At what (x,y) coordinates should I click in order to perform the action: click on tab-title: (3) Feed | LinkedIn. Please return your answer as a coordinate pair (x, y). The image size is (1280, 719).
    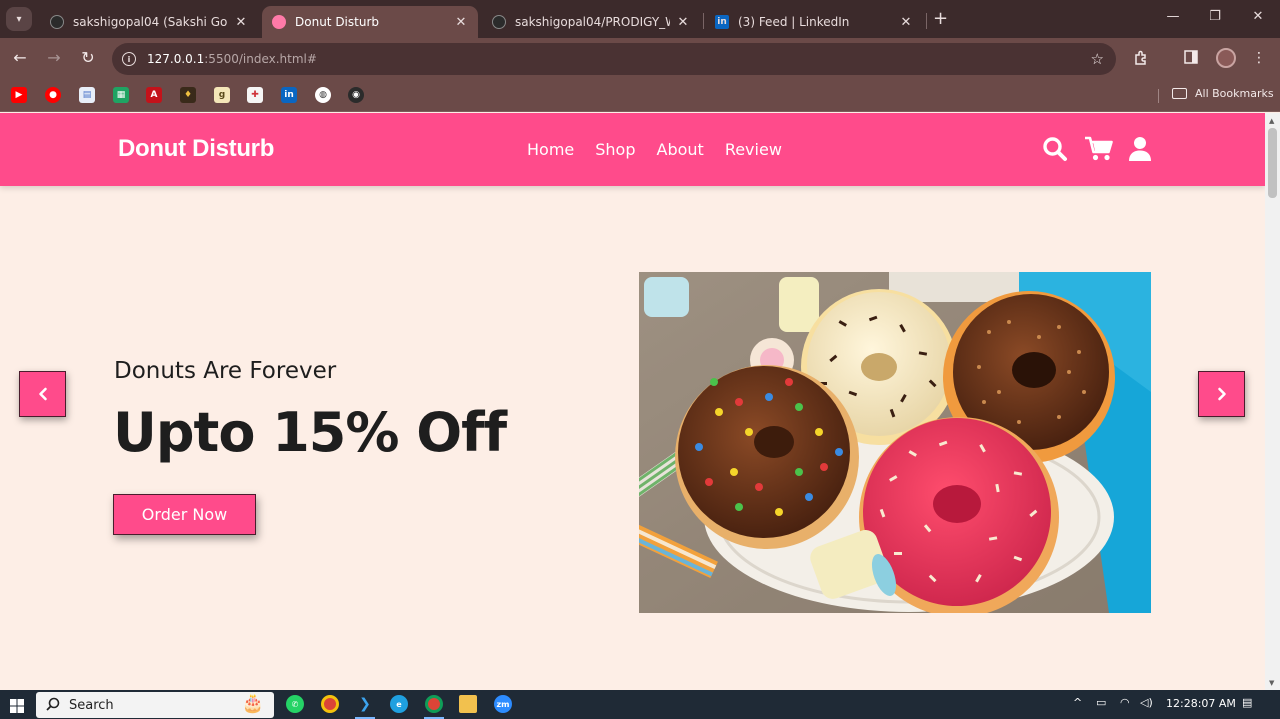
    Looking at the image, I should click on (794, 22).